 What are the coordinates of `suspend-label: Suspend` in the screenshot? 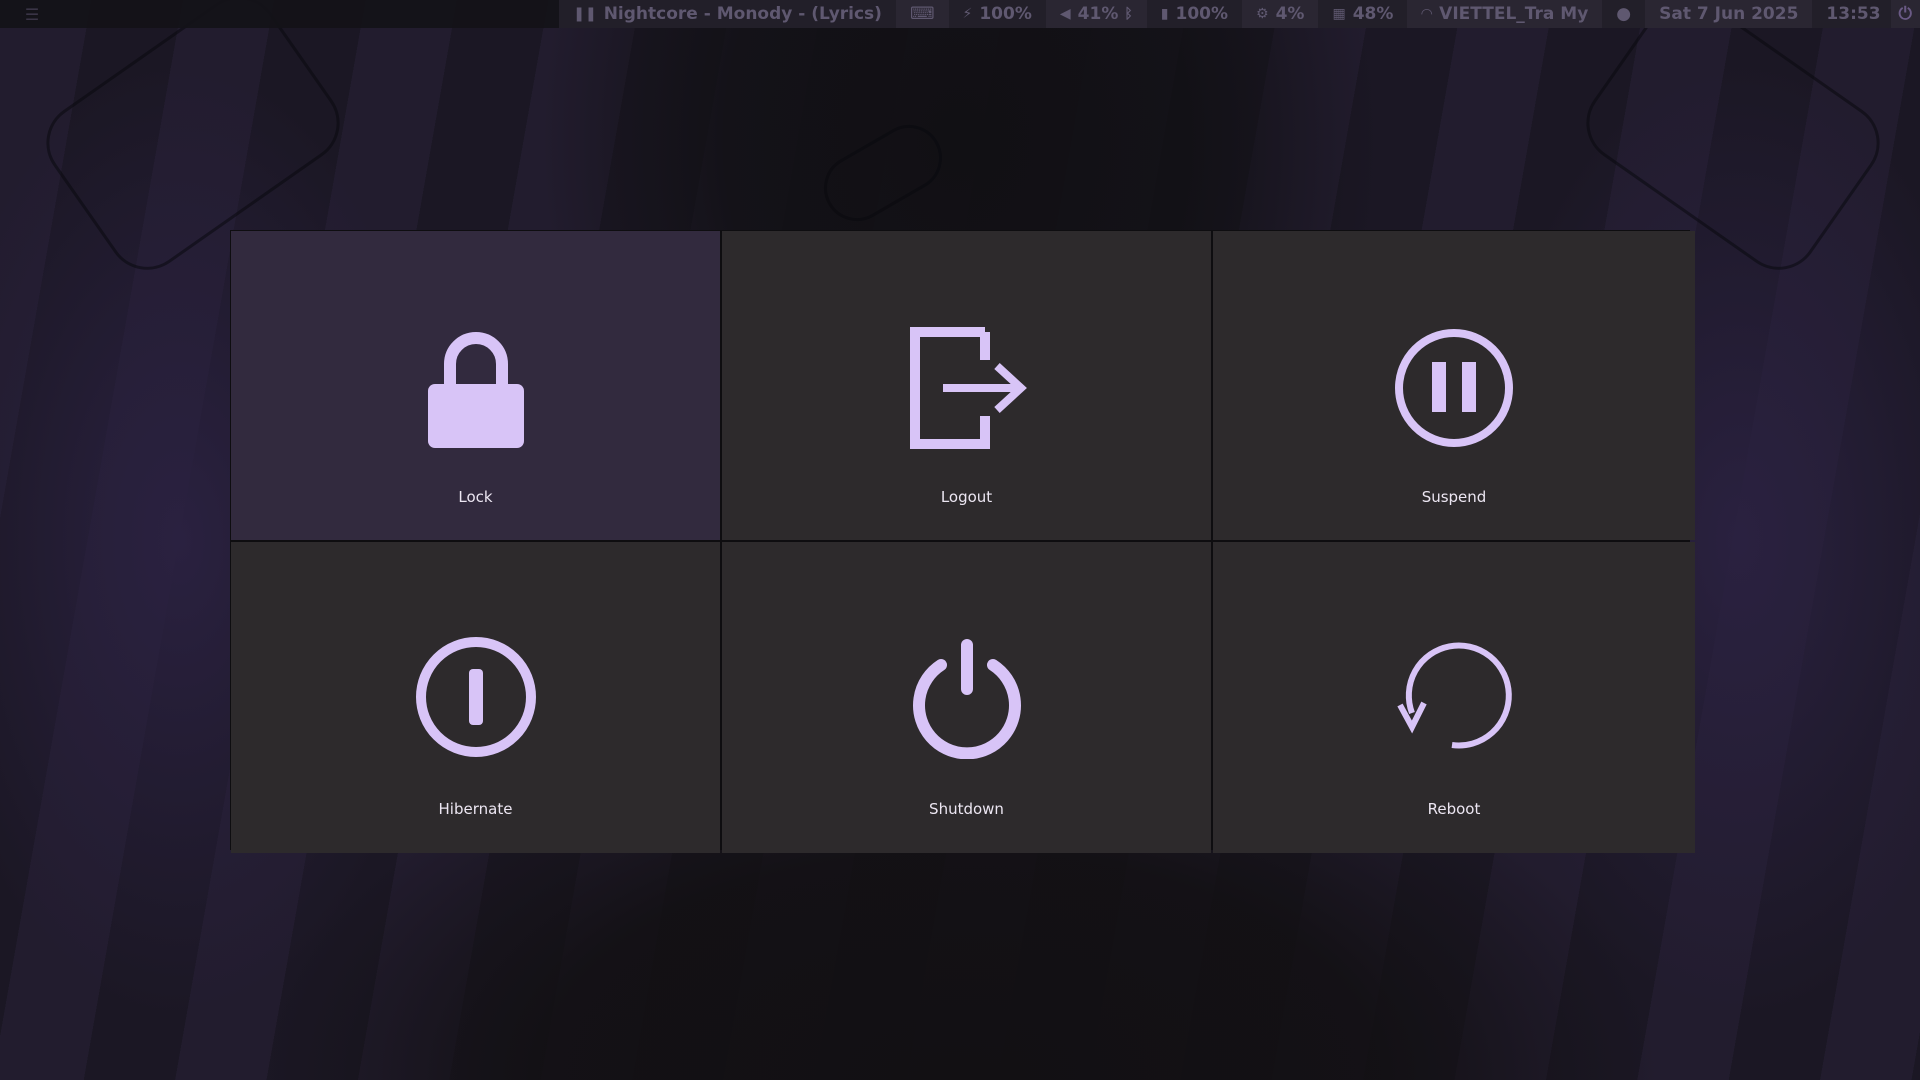 It's located at (1454, 497).